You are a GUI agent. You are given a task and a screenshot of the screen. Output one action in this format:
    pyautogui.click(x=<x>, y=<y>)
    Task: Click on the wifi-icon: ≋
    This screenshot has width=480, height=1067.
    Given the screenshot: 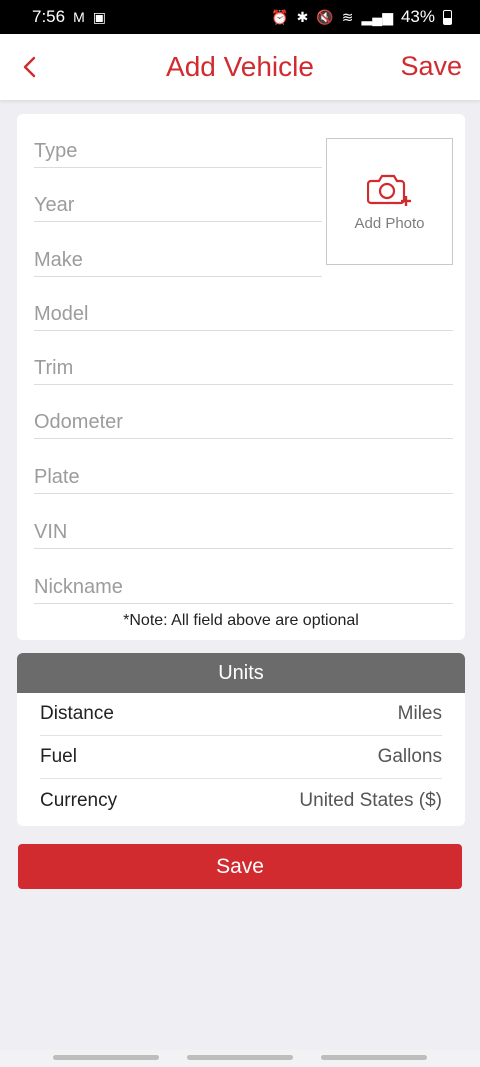 What is the action you would take?
    pyautogui.click(x=347, y=17)
    